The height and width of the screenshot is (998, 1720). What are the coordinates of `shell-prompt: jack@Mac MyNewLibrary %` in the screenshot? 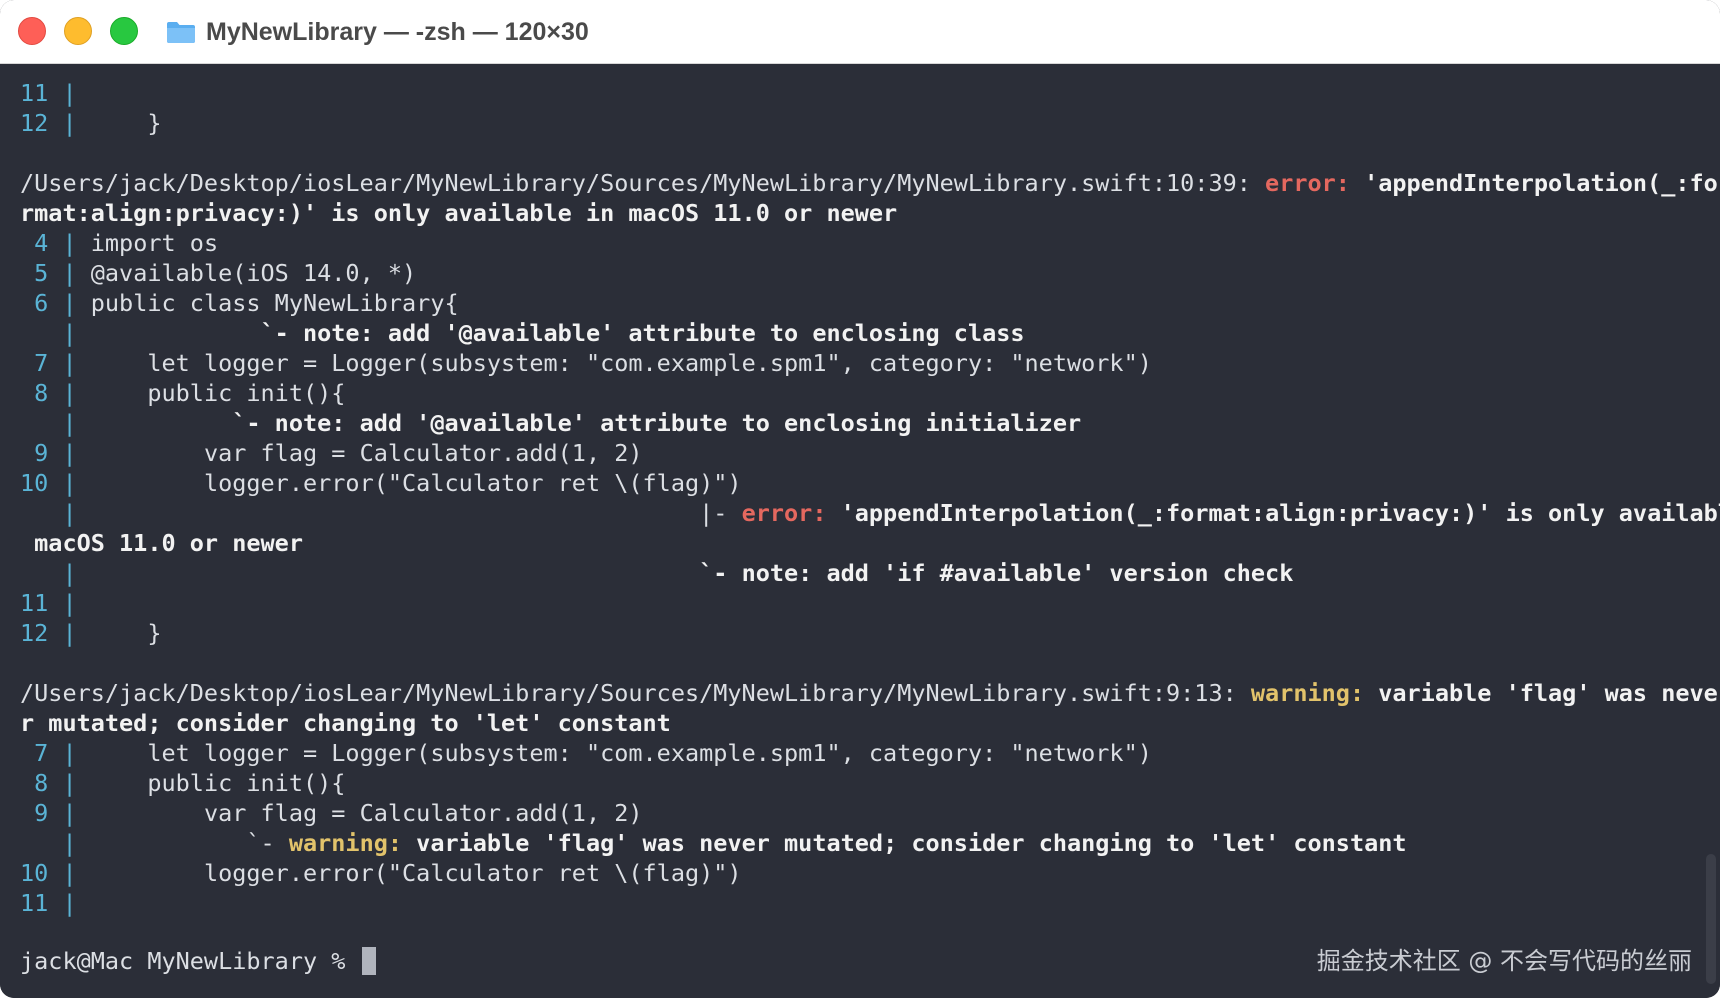 It's located at (190, 961).